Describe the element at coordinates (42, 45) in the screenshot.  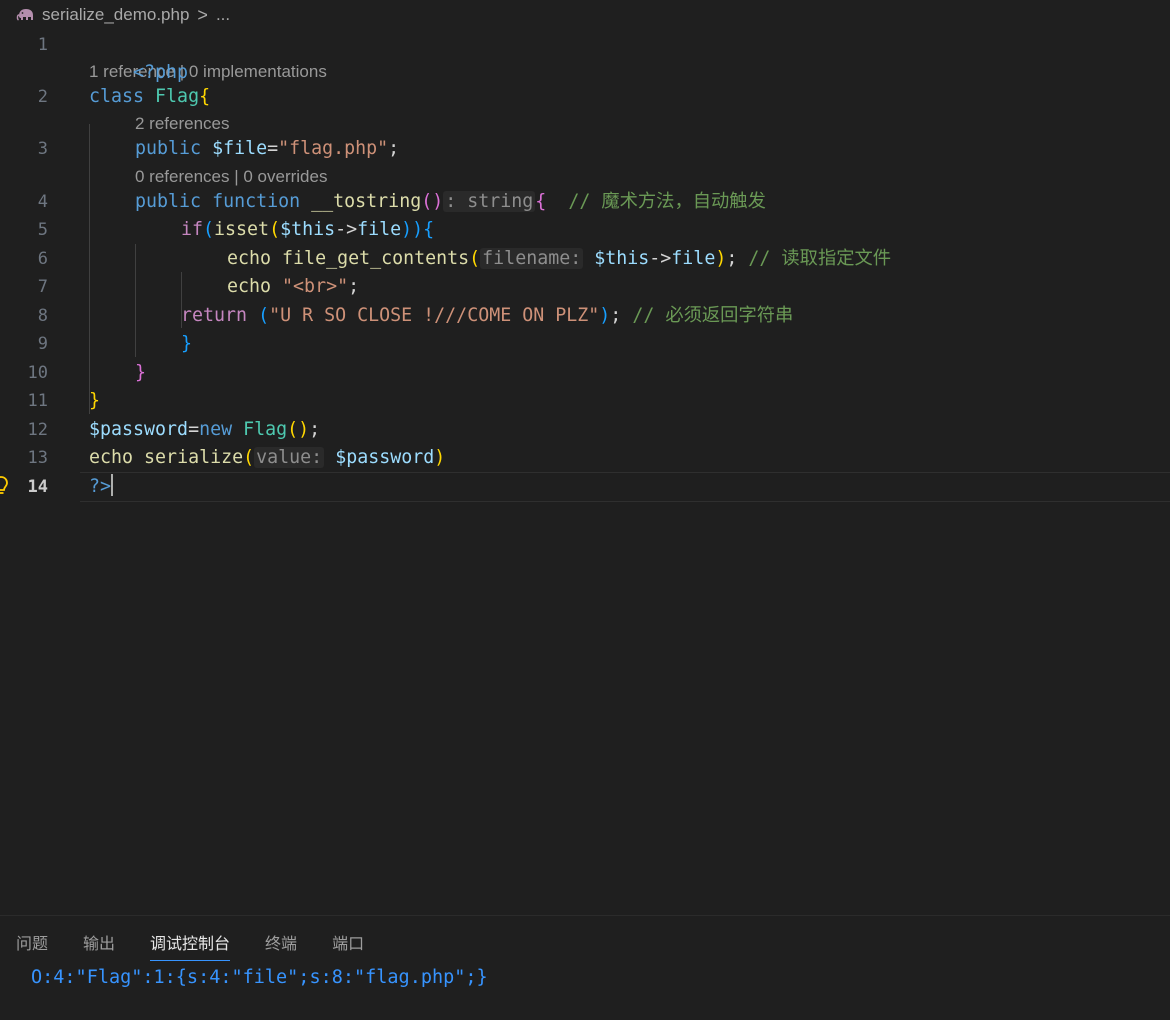
I see `line-number: 1` at that location.